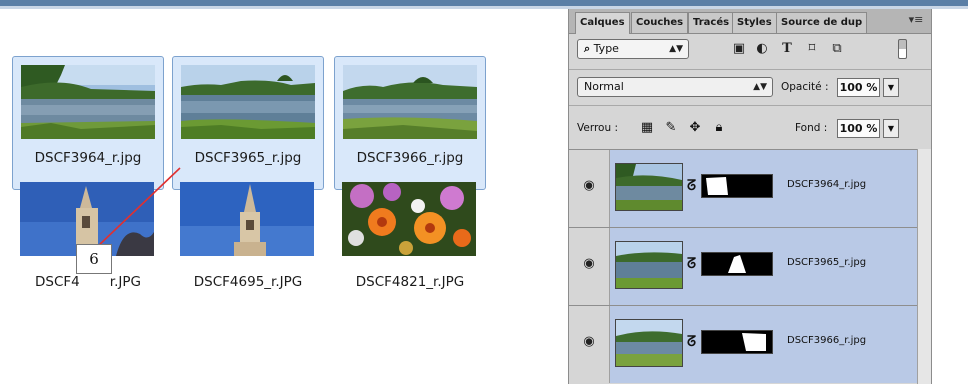  Describe the element at coordinates (916, 21) in the screenshot. I see `panel-menu-icon: ▾≡` at that location.